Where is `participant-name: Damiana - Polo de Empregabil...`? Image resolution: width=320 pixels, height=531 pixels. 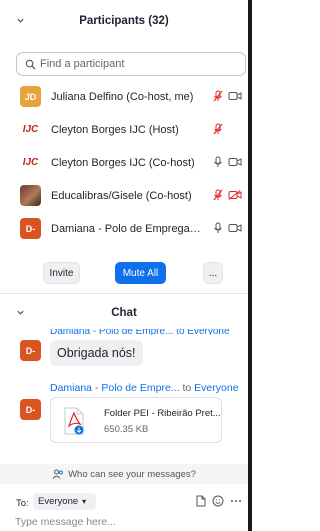
participant-name: Damiana - Polo de Empregabil... is located at coordinates (126, 229).